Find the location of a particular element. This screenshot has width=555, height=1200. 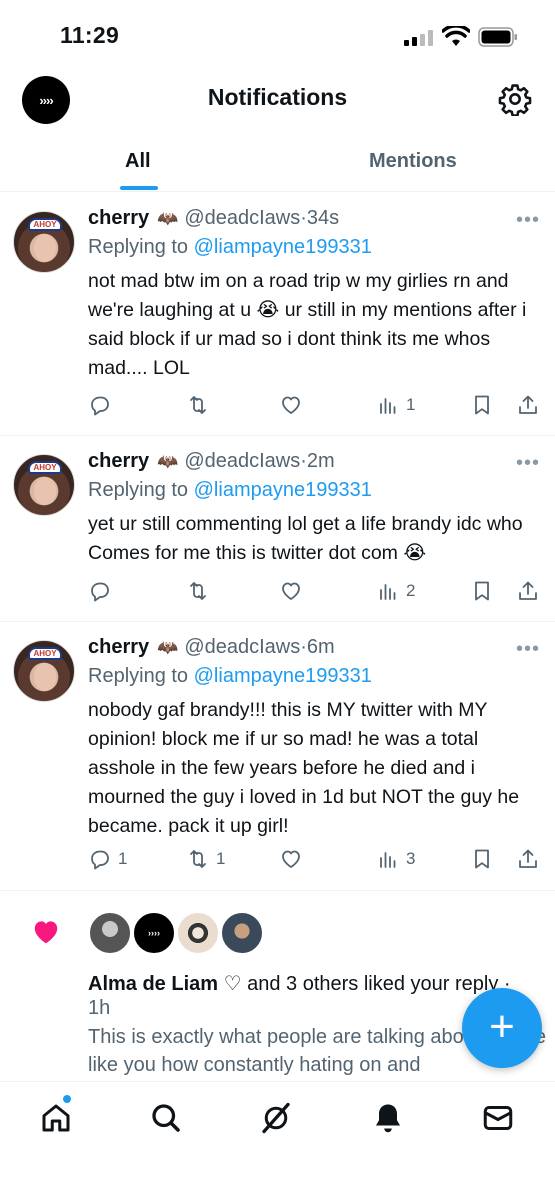

repost-count: 1 is located at coordinates (221, 858).